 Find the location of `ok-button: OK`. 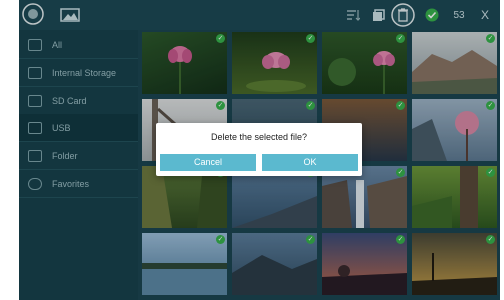

ok-button: OK is located at coordinates (310, 162).